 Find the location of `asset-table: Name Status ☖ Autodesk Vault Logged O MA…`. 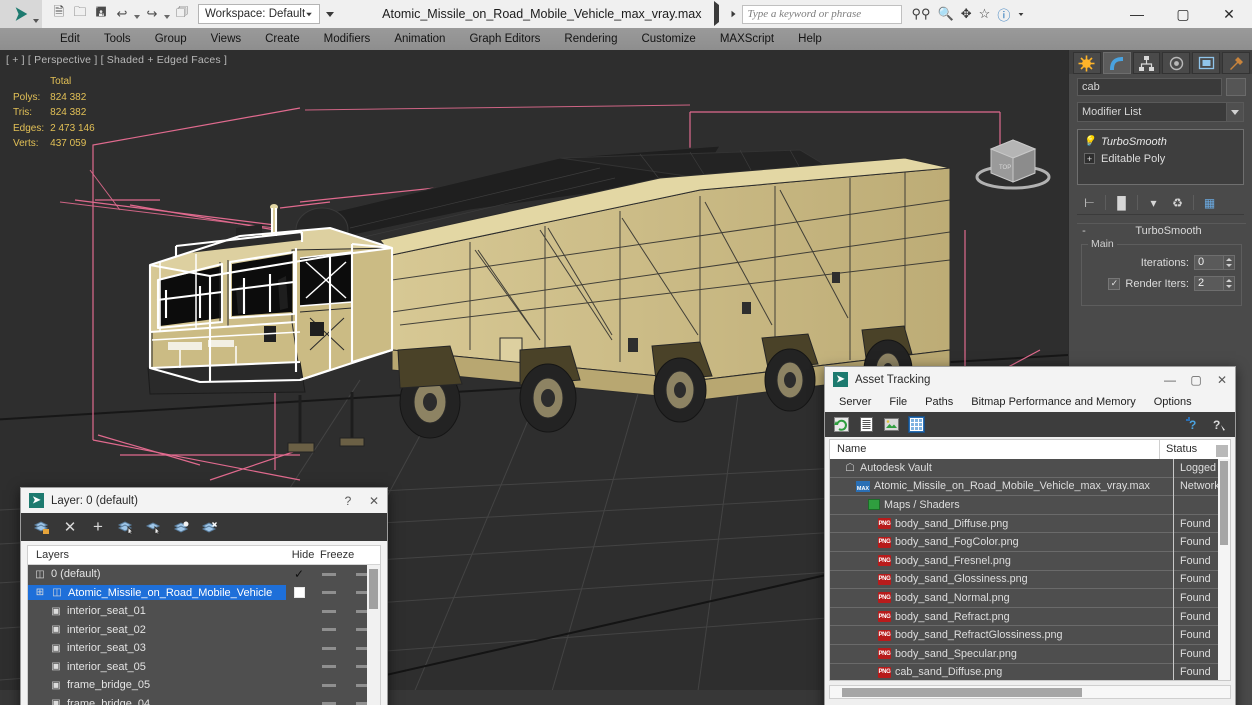

asset-table: Name Status ☖ Autodesk Vault Logged O MA… is located at coordinates (1030, 560).